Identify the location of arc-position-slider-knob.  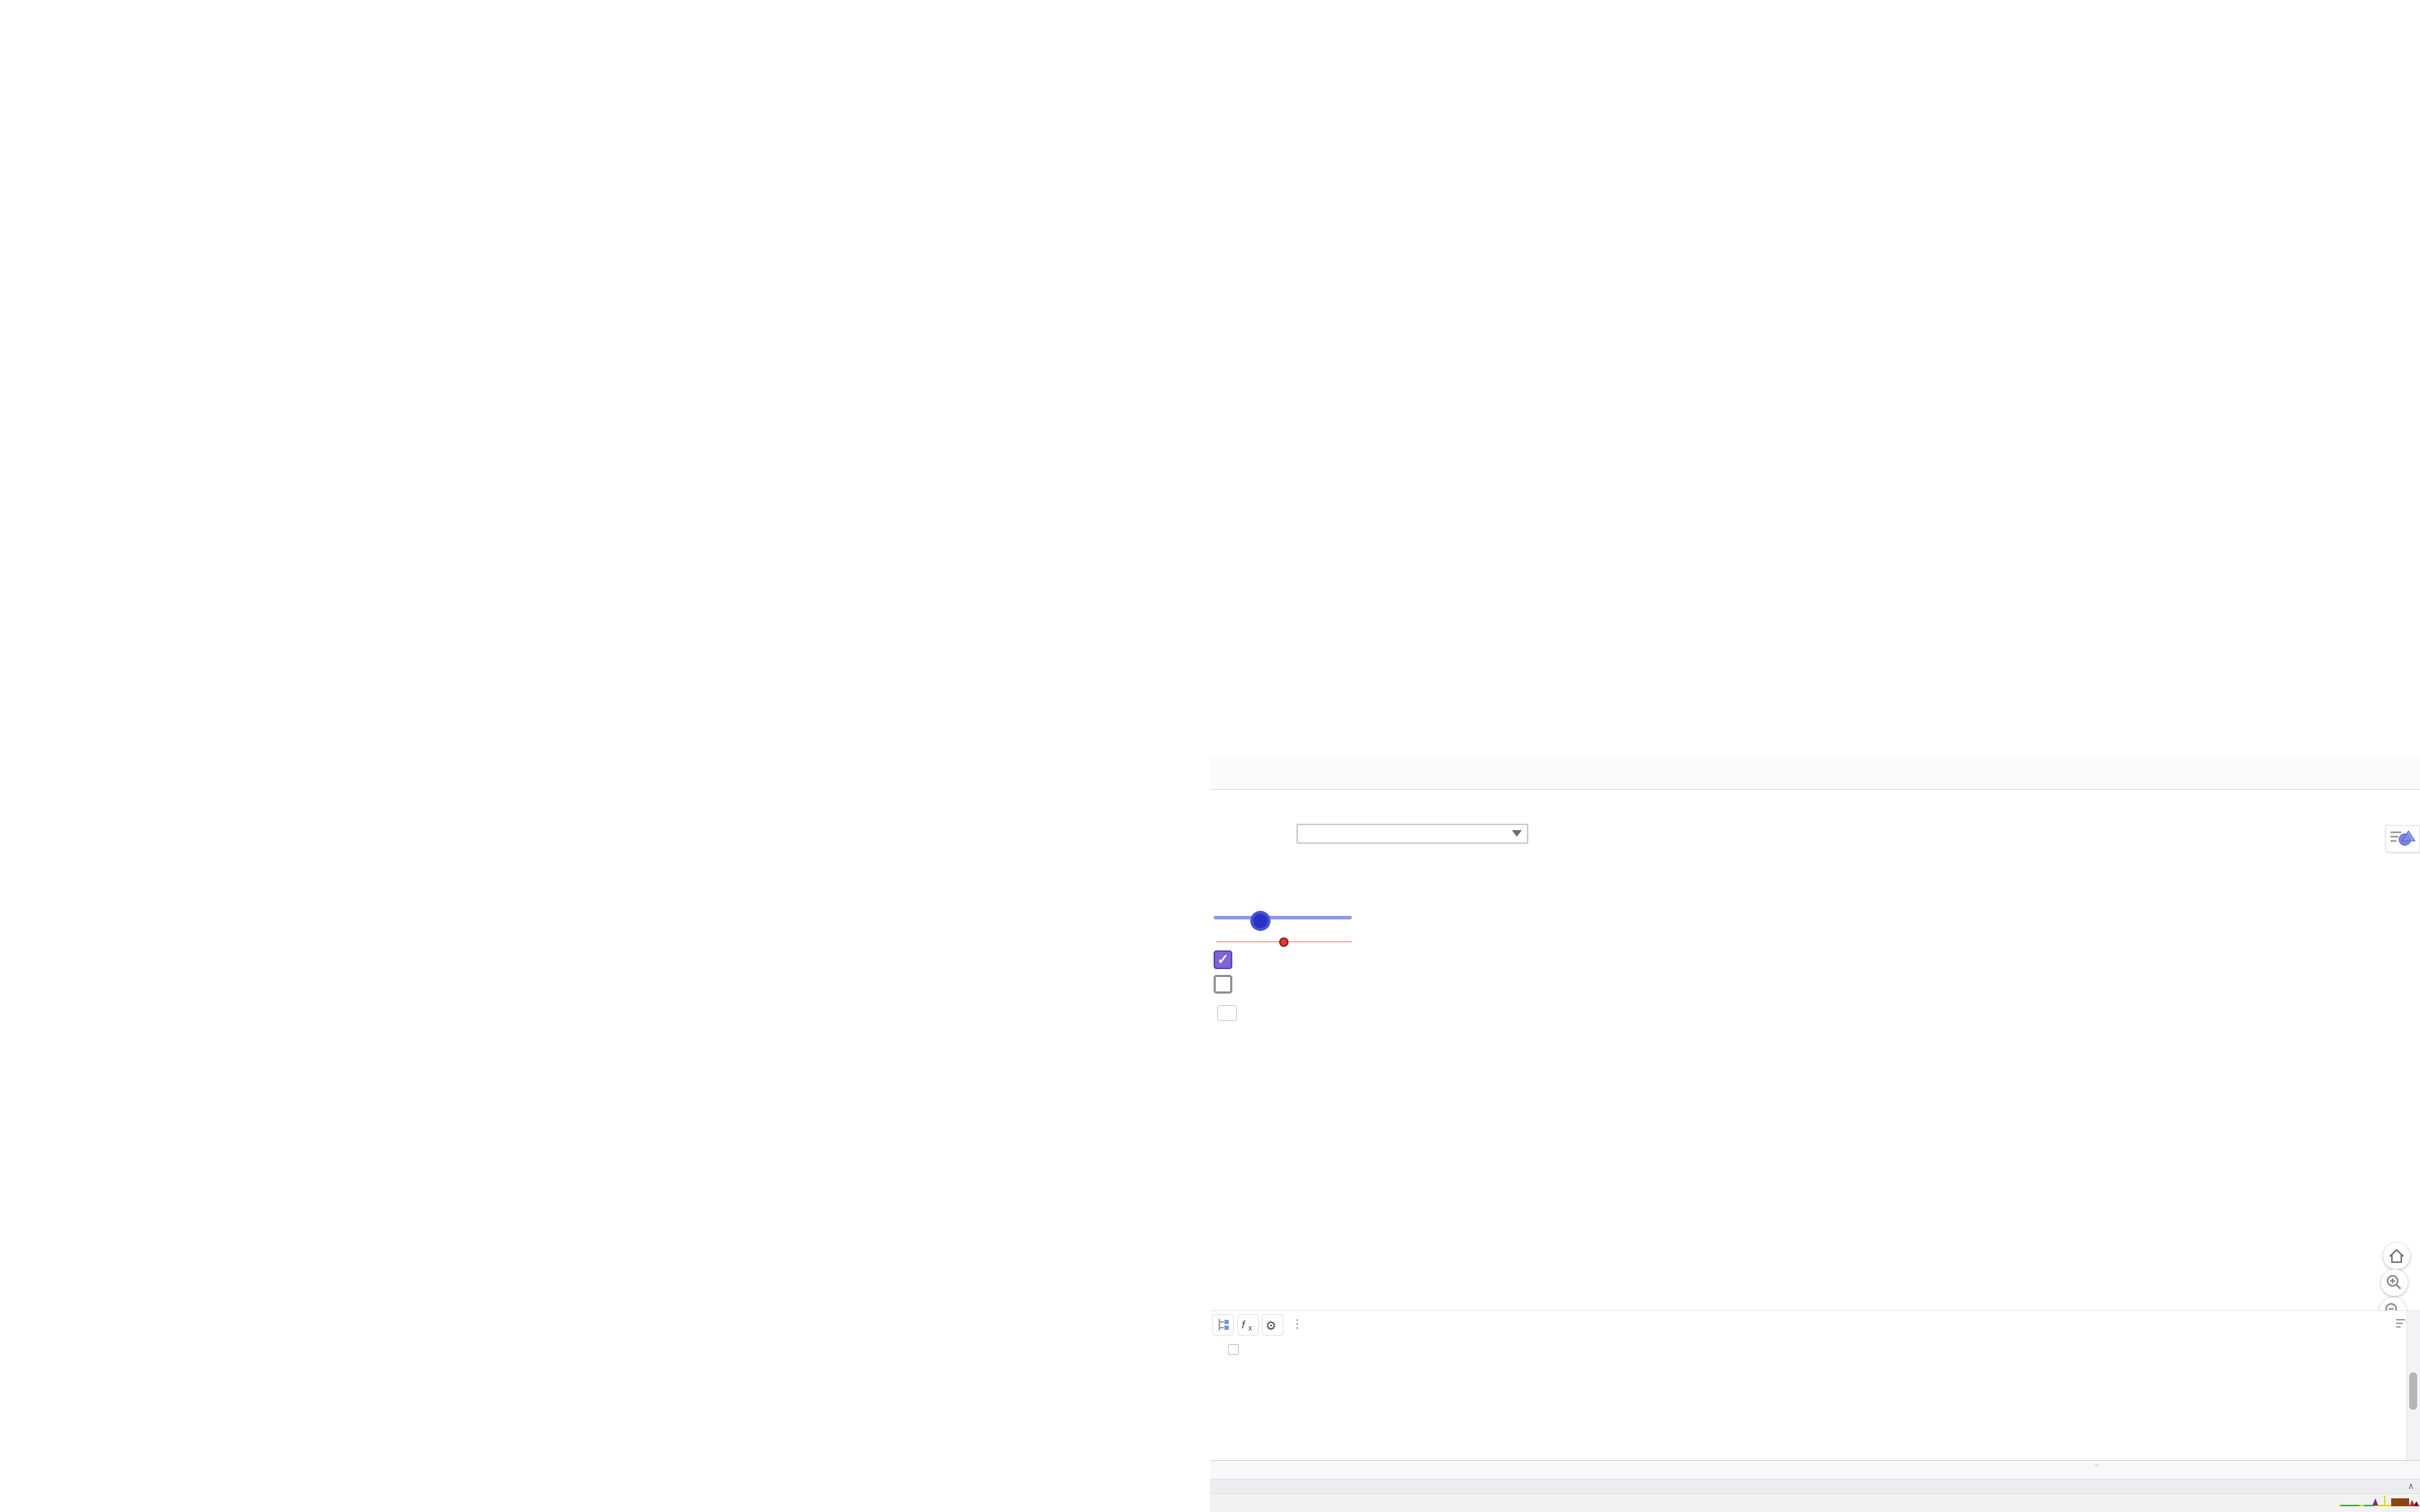
(1284, 942).